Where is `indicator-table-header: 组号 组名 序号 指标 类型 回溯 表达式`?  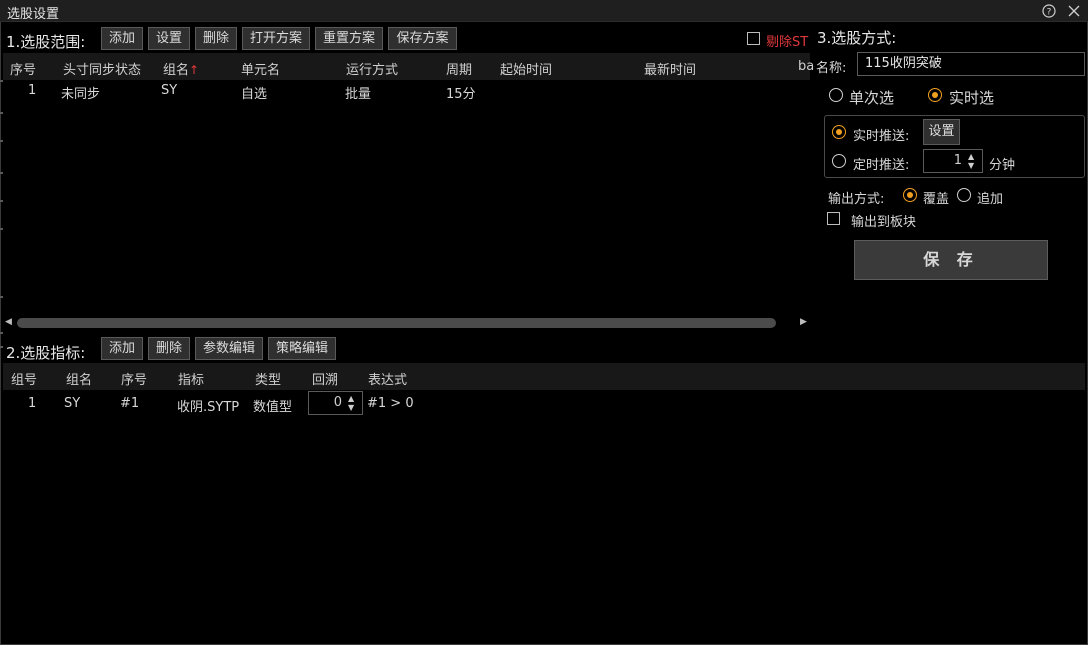 indicator-table-header: 组号 组名 序号 指标 类型 回溯 表达式 is located at coordinates (544, 376).